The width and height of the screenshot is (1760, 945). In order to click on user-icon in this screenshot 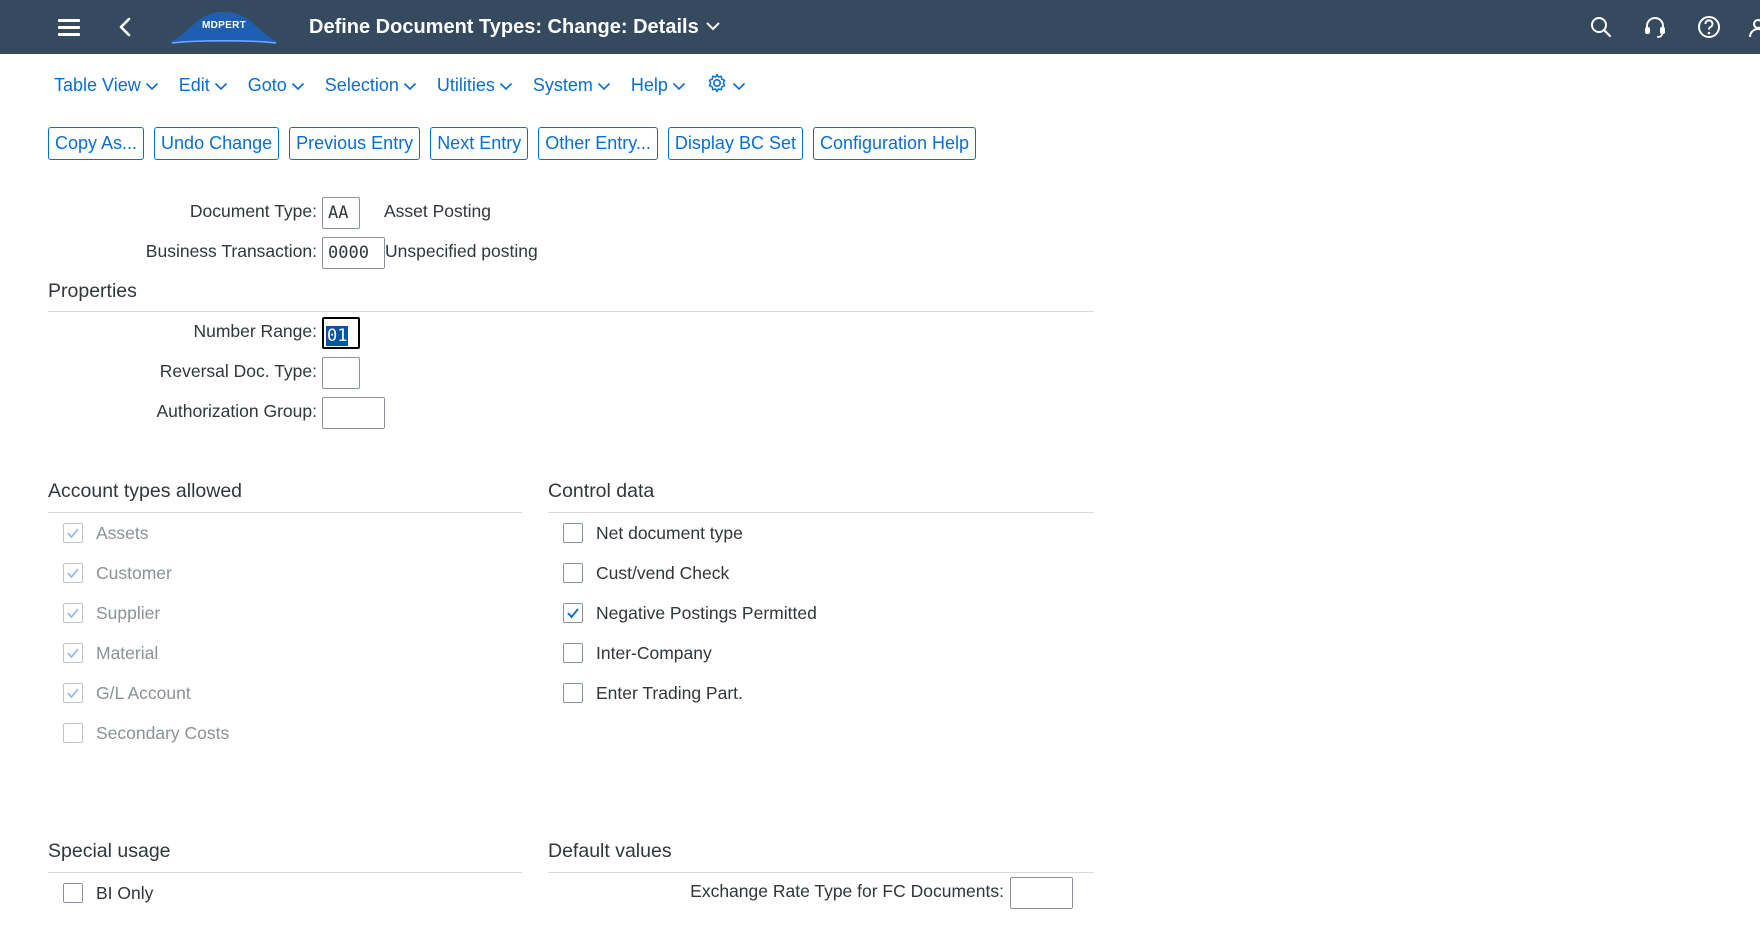, I will do `click(1754, 28)`.